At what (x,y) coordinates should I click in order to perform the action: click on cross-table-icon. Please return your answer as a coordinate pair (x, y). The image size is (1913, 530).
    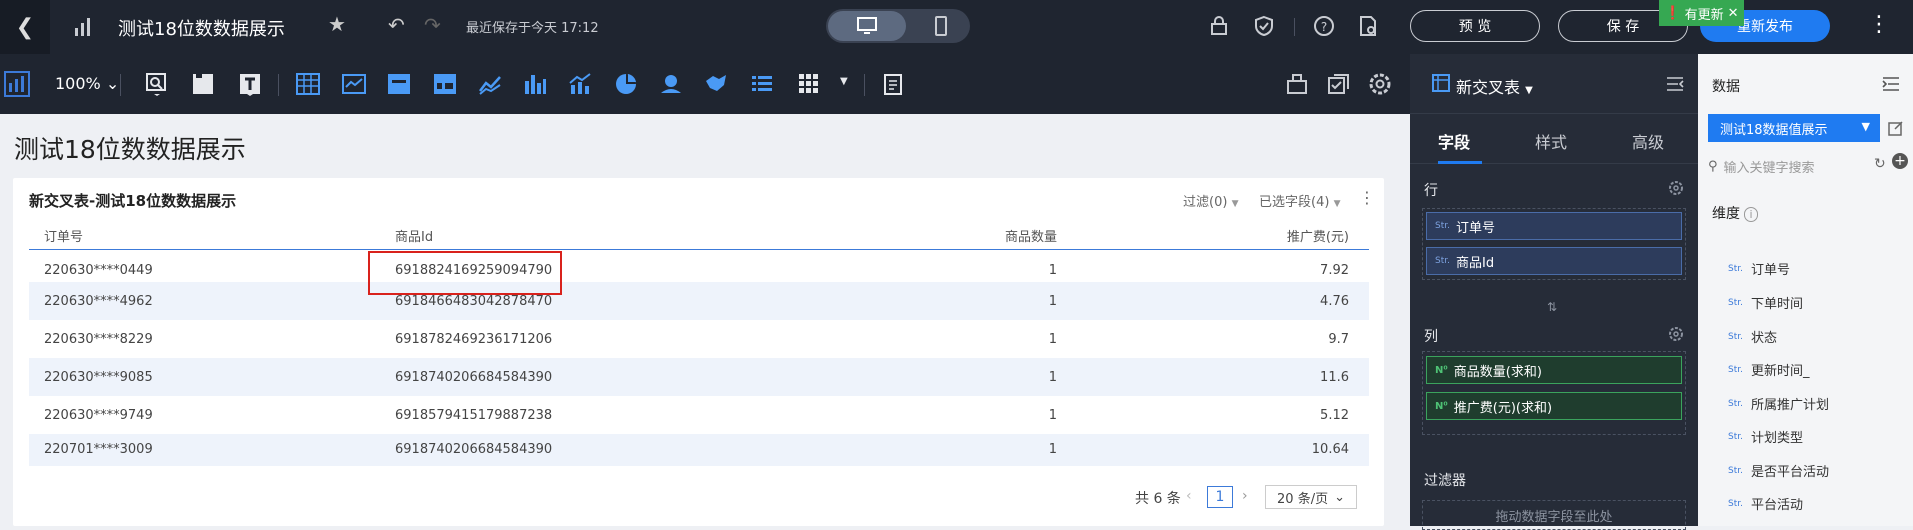
    Looking at the image, I should click on (308, 84).